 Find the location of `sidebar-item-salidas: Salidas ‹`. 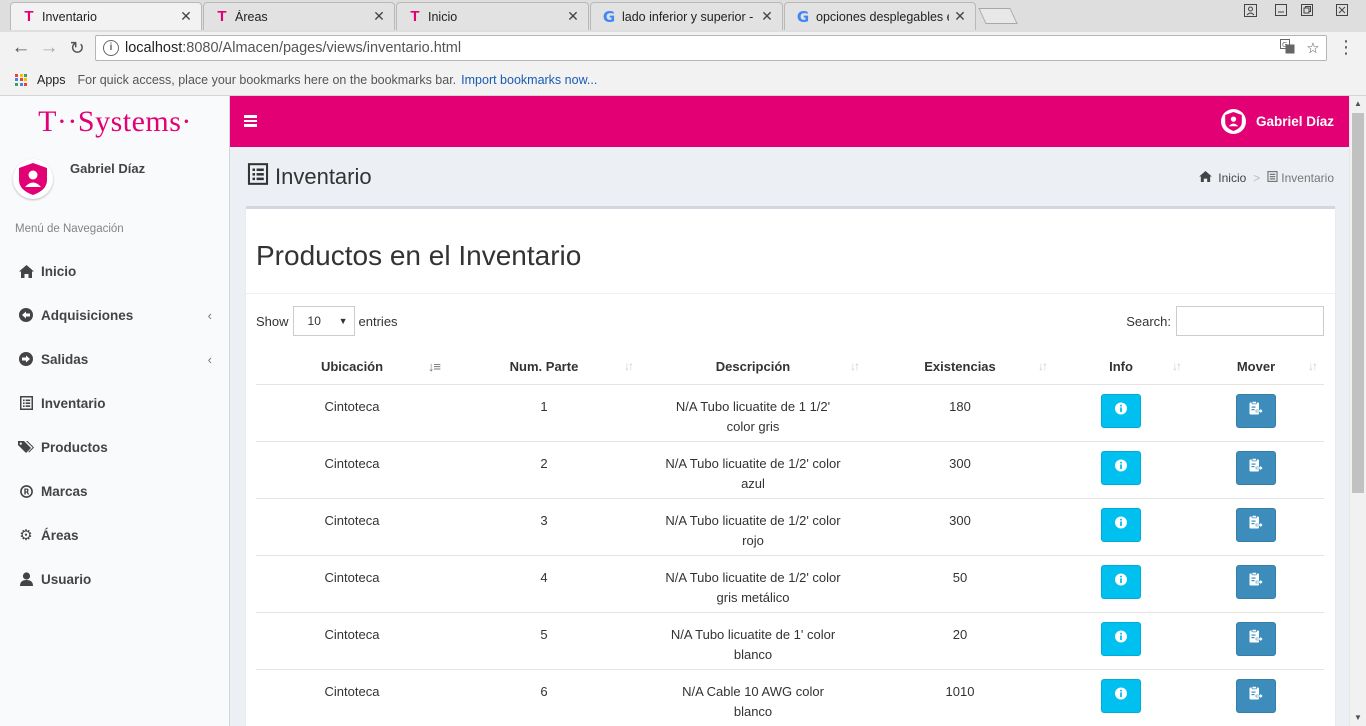

sidebar-item-salidas: Salidas ‹ is located at coordinates (115, 359).